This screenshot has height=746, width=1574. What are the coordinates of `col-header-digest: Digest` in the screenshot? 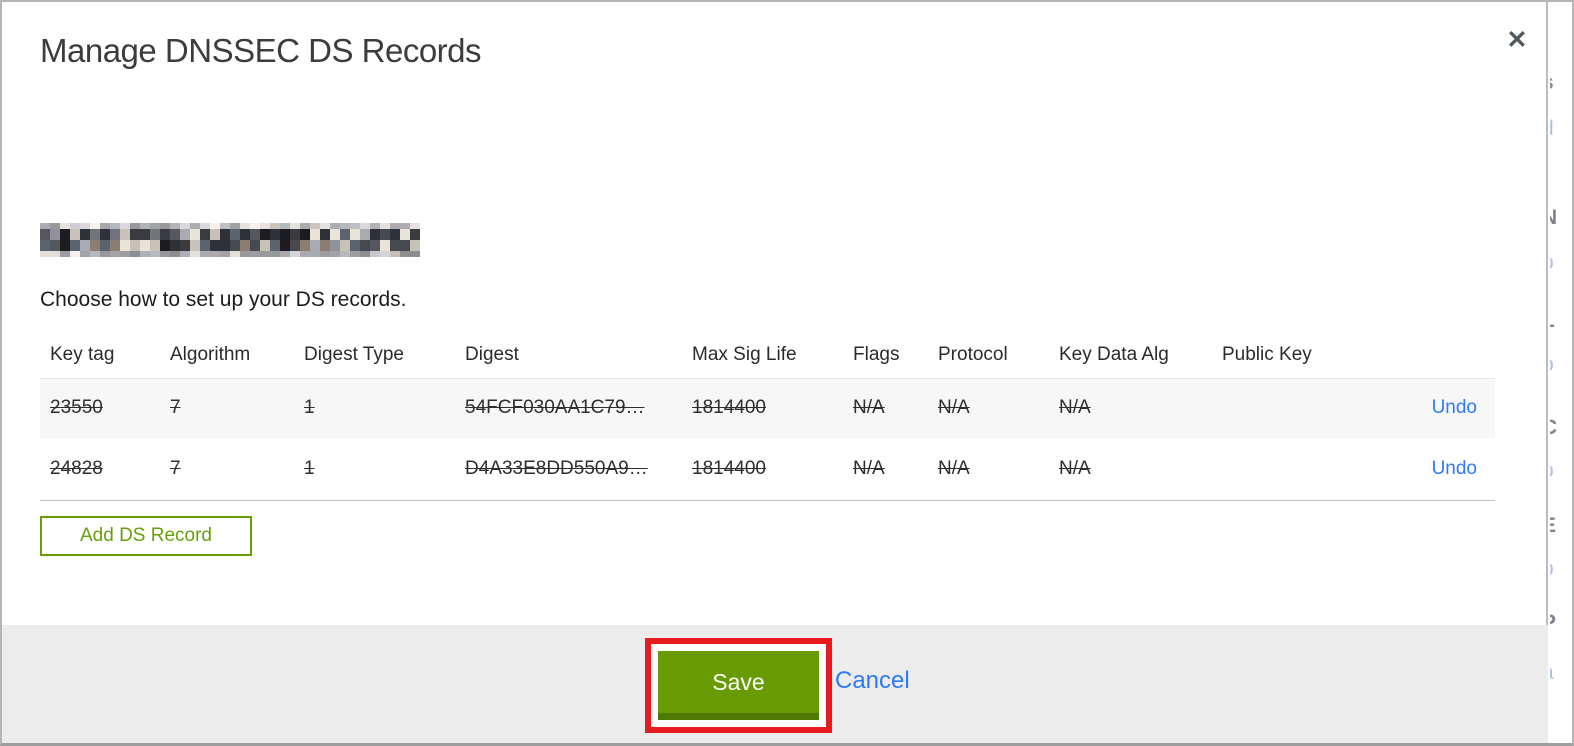 It's located at (492, 354).